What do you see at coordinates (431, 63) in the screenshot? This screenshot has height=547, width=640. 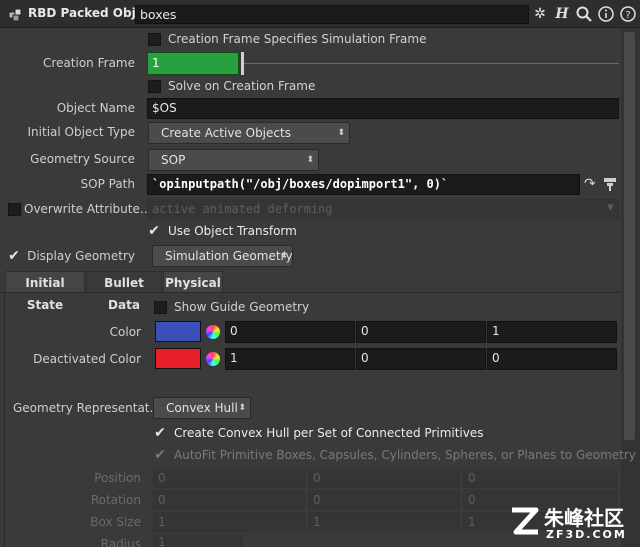 I see `creation-frame-slider-track` at bounding box center [431, 63].